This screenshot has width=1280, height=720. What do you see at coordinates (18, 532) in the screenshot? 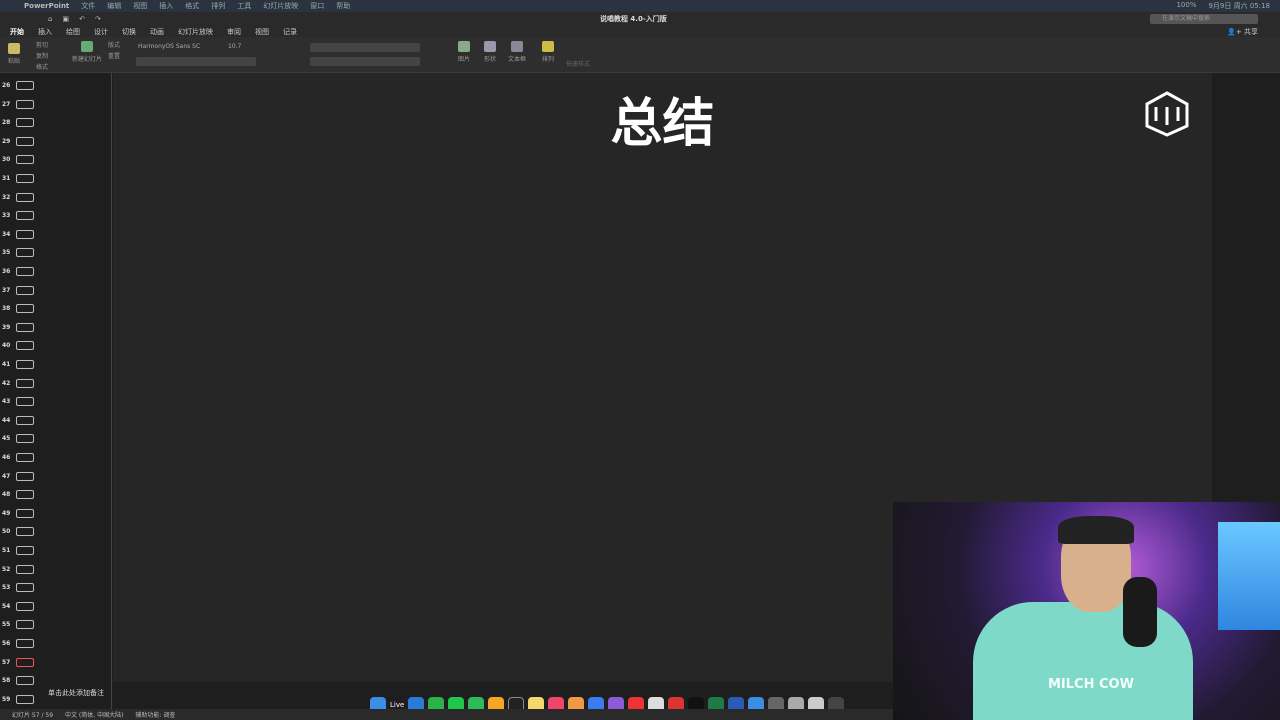
I see `slide-thumbnail: 50` at bounding box center [18, 532].